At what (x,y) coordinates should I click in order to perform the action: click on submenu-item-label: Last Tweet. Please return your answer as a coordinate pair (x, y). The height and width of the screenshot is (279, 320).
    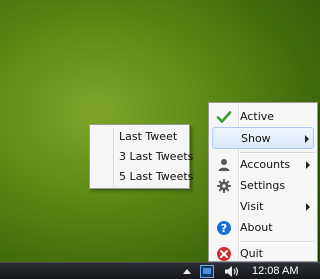
    Looking at the image, I should click on (148, 136).